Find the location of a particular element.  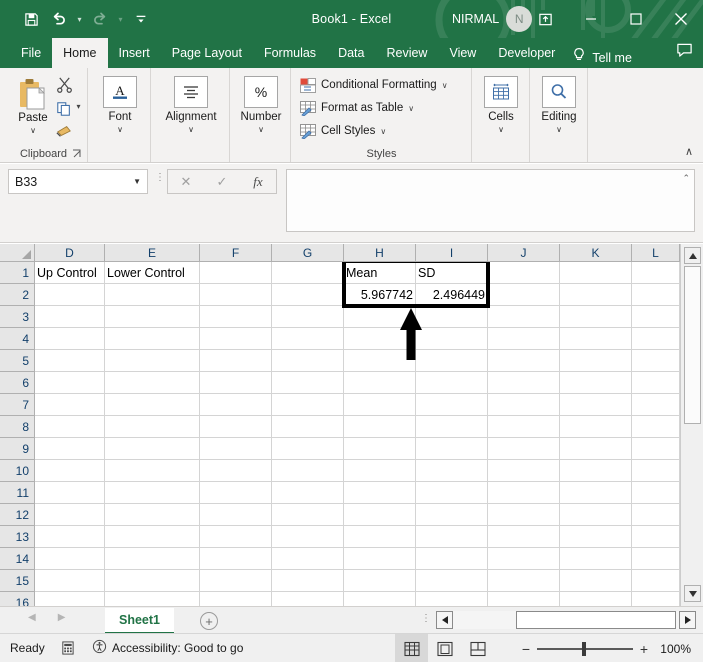

cells-button: Cells ∨ is located at coordinates (501, 105).